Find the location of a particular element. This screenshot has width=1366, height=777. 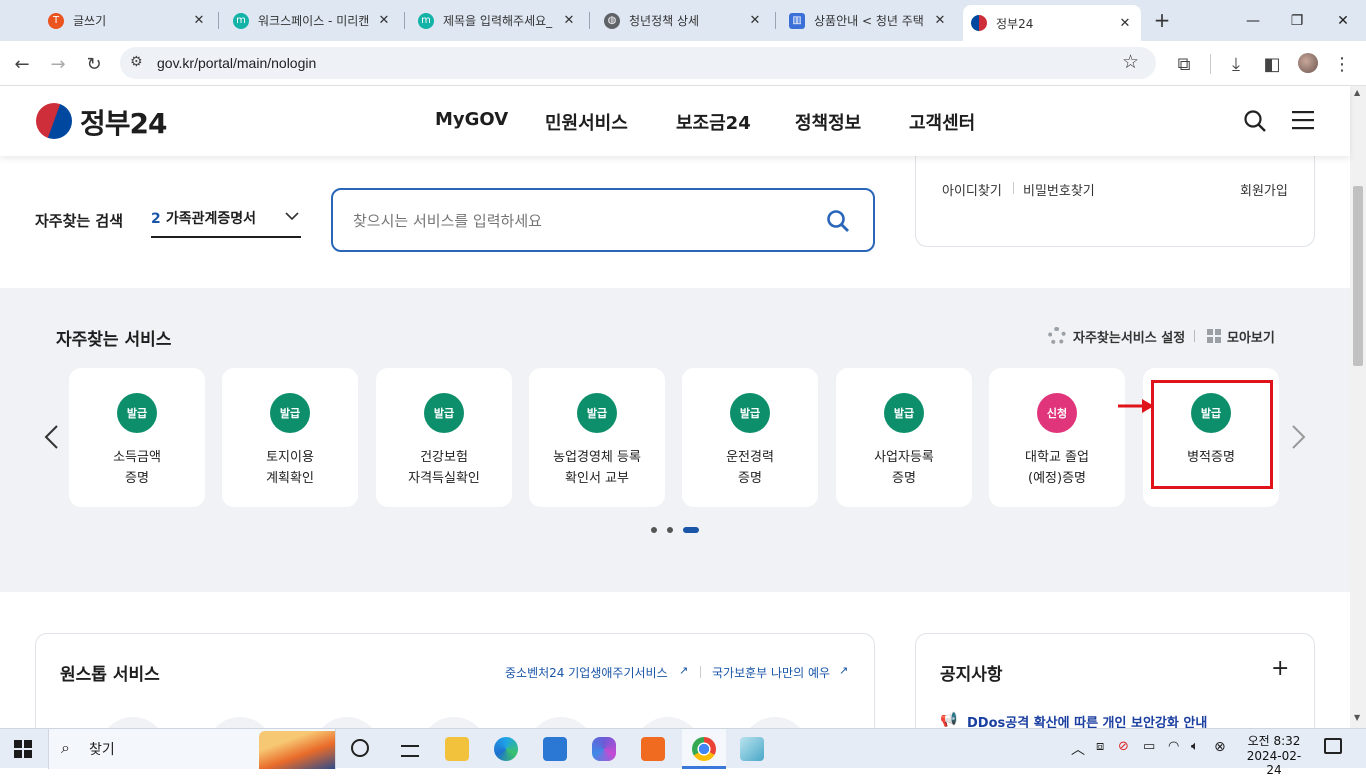

tab-title: 제목을 입력해주세요_ is located at coordinates (498, 21).